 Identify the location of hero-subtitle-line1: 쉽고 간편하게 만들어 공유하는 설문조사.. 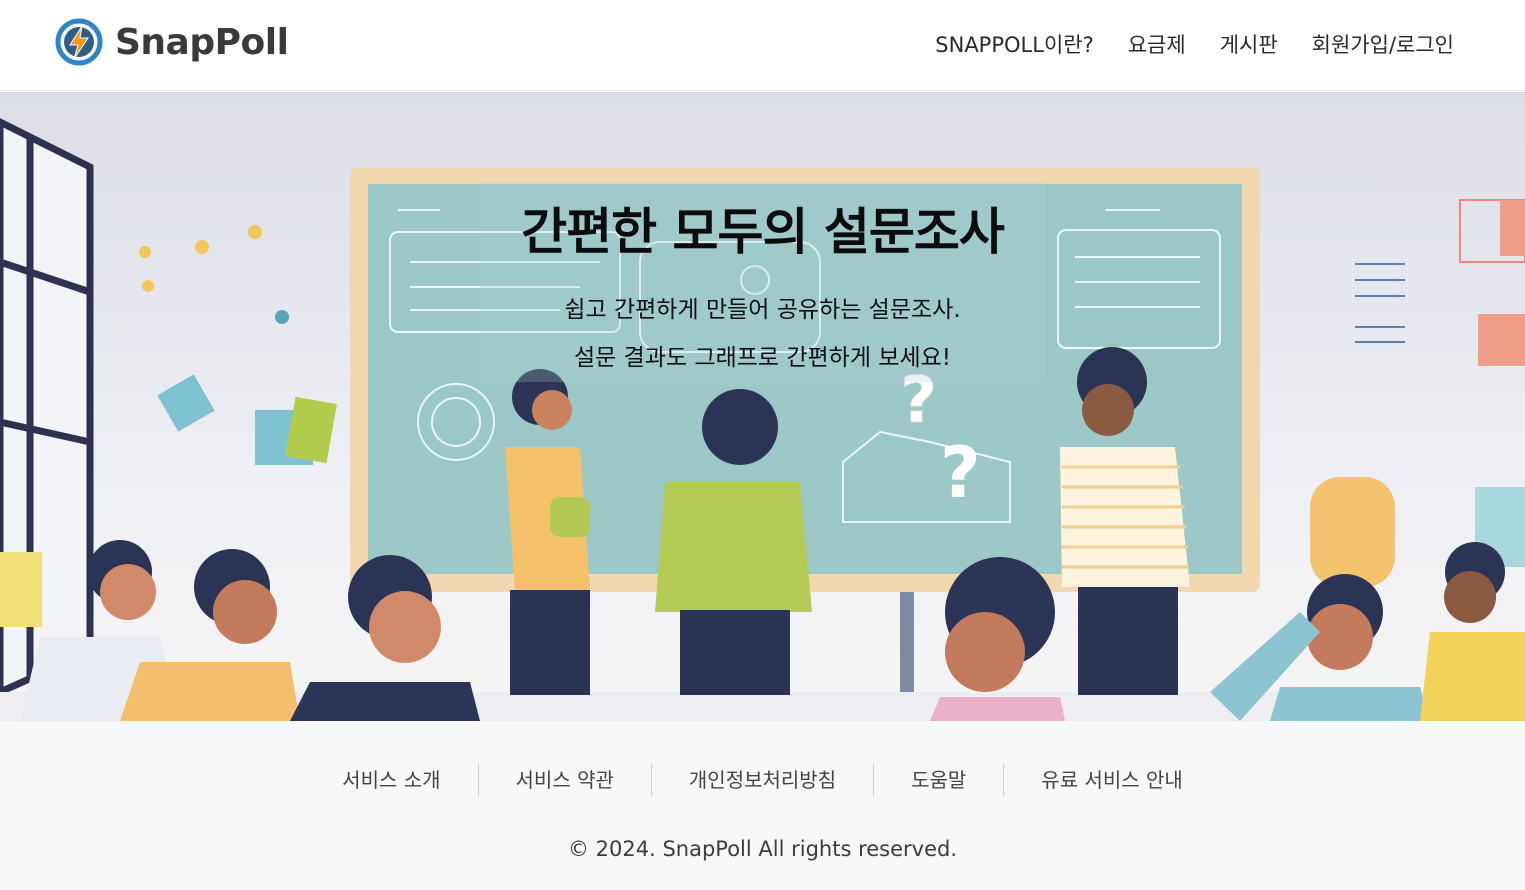
(762, 310).